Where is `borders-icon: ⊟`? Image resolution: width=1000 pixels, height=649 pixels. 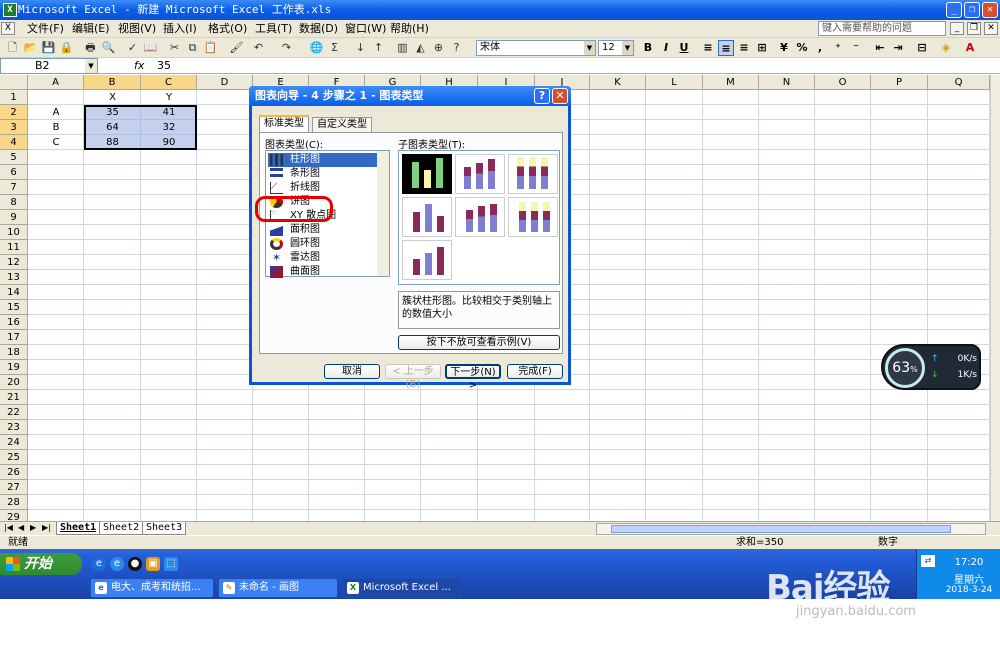
borders-icon: ⊟ is located at coordinates (922, 48).